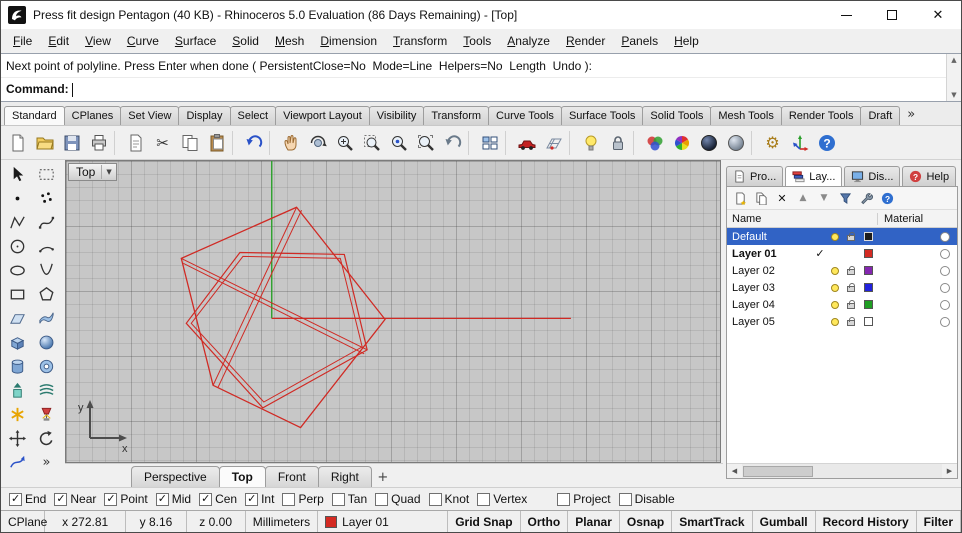 This screenshot has width=962, height=533. I want to click on menu-tools: Tools, so click(477, 41).